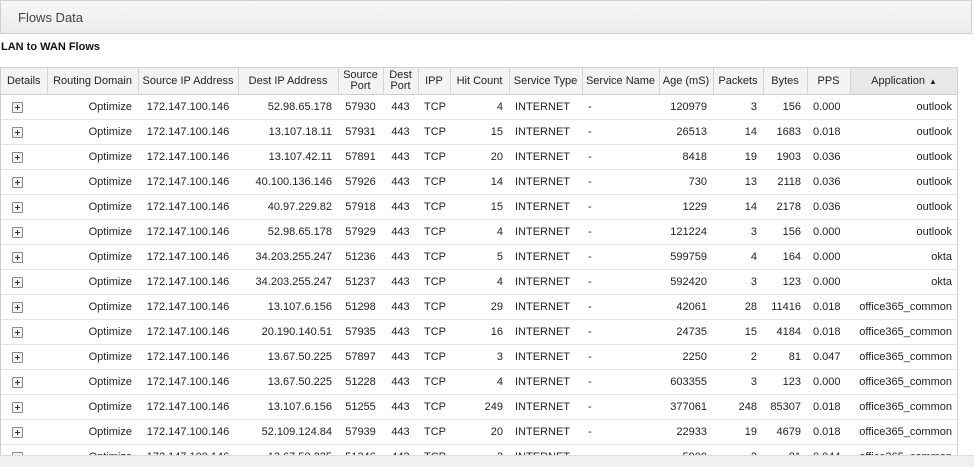  What do you see at coordinates (24, 81) in the screenshot?
I see `column-header-details: Details` at bounding box center [24, 81].